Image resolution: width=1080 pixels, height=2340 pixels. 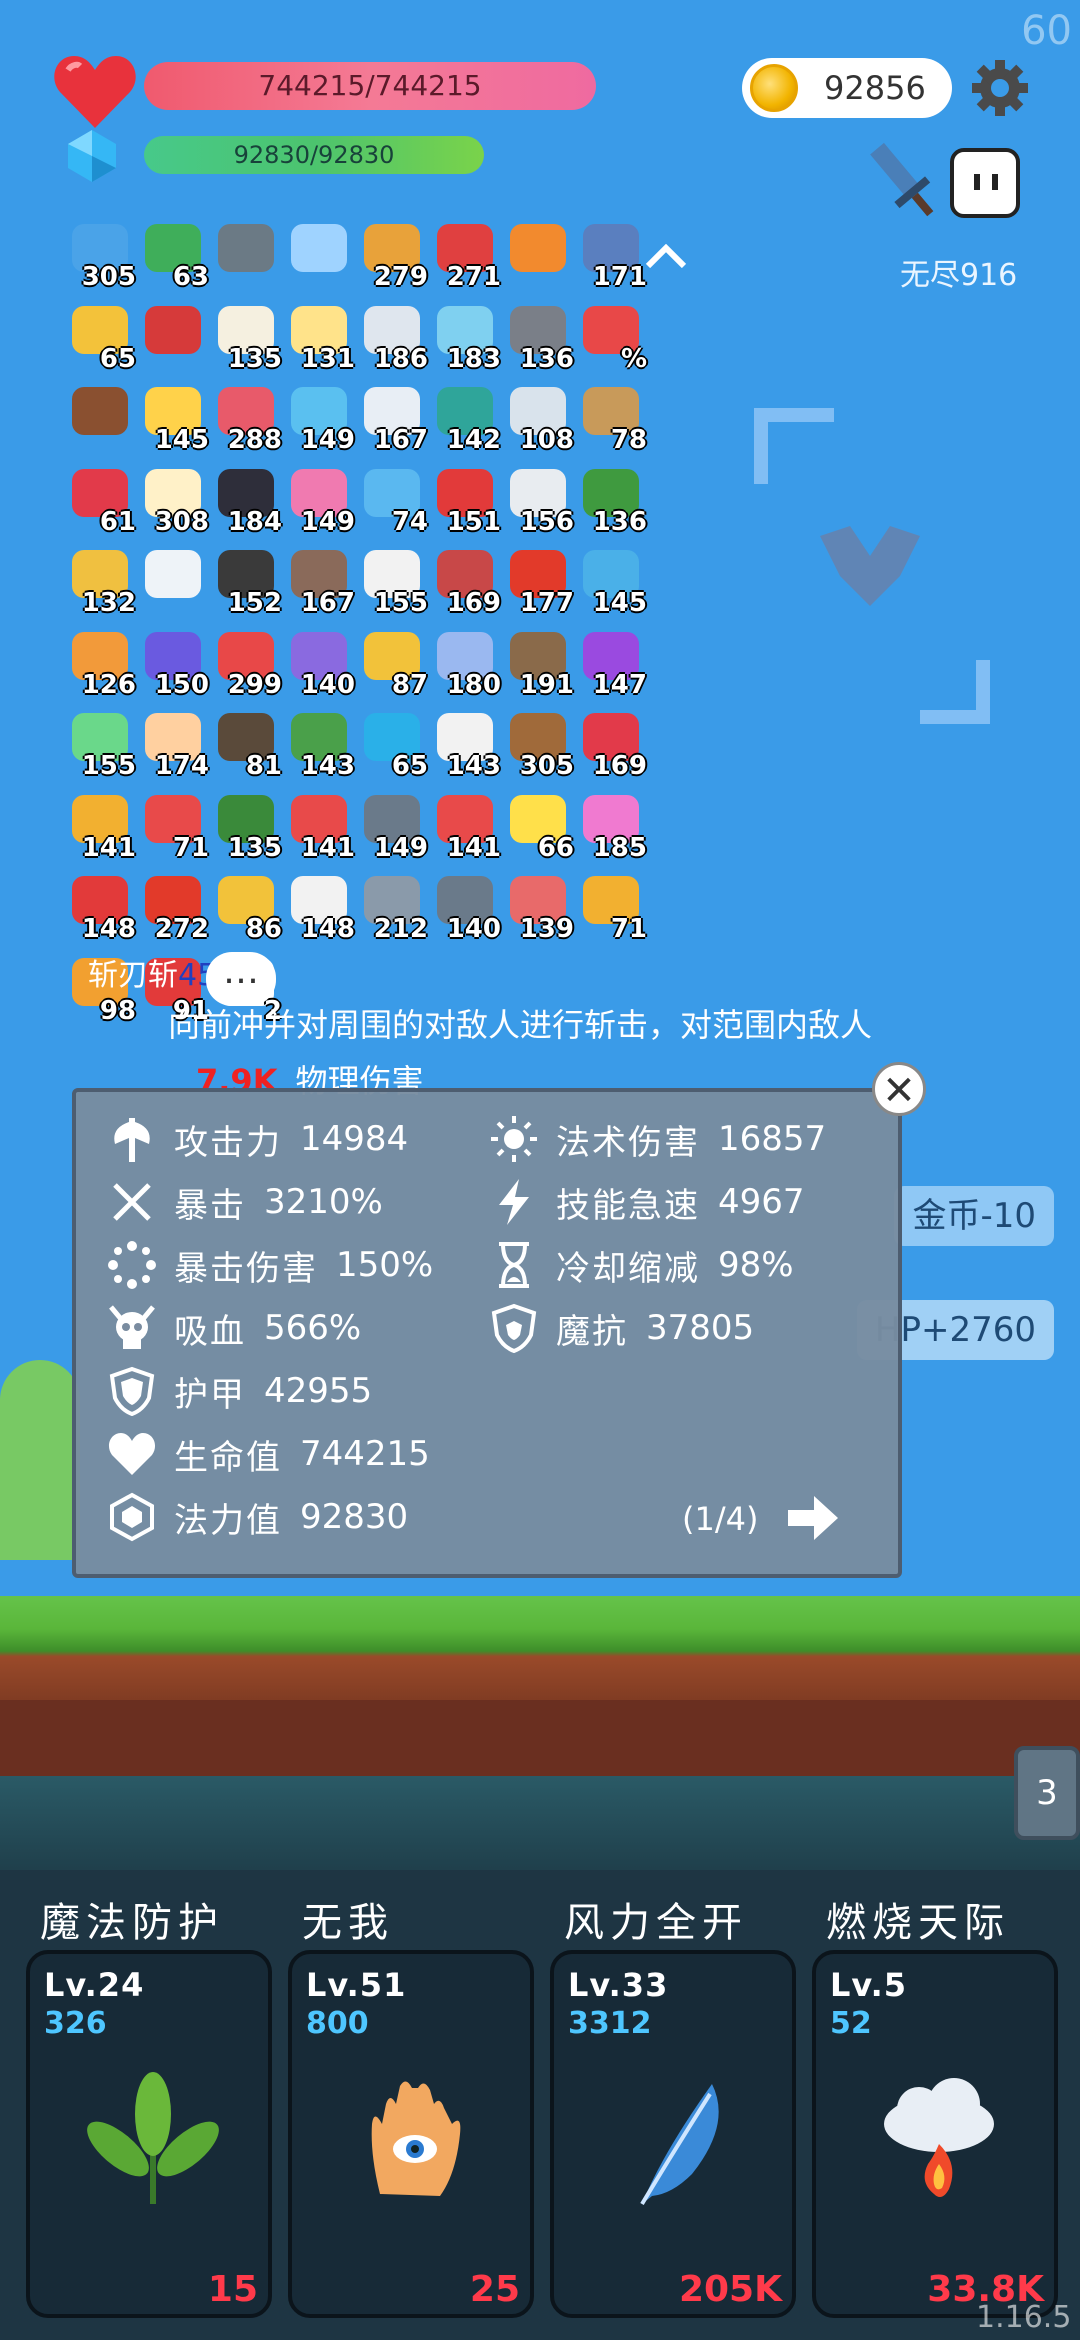 What do you see at coordinates (246, 665) in the screenshot?
I see `inventory-item: 299` at bounding box center [246, 665].